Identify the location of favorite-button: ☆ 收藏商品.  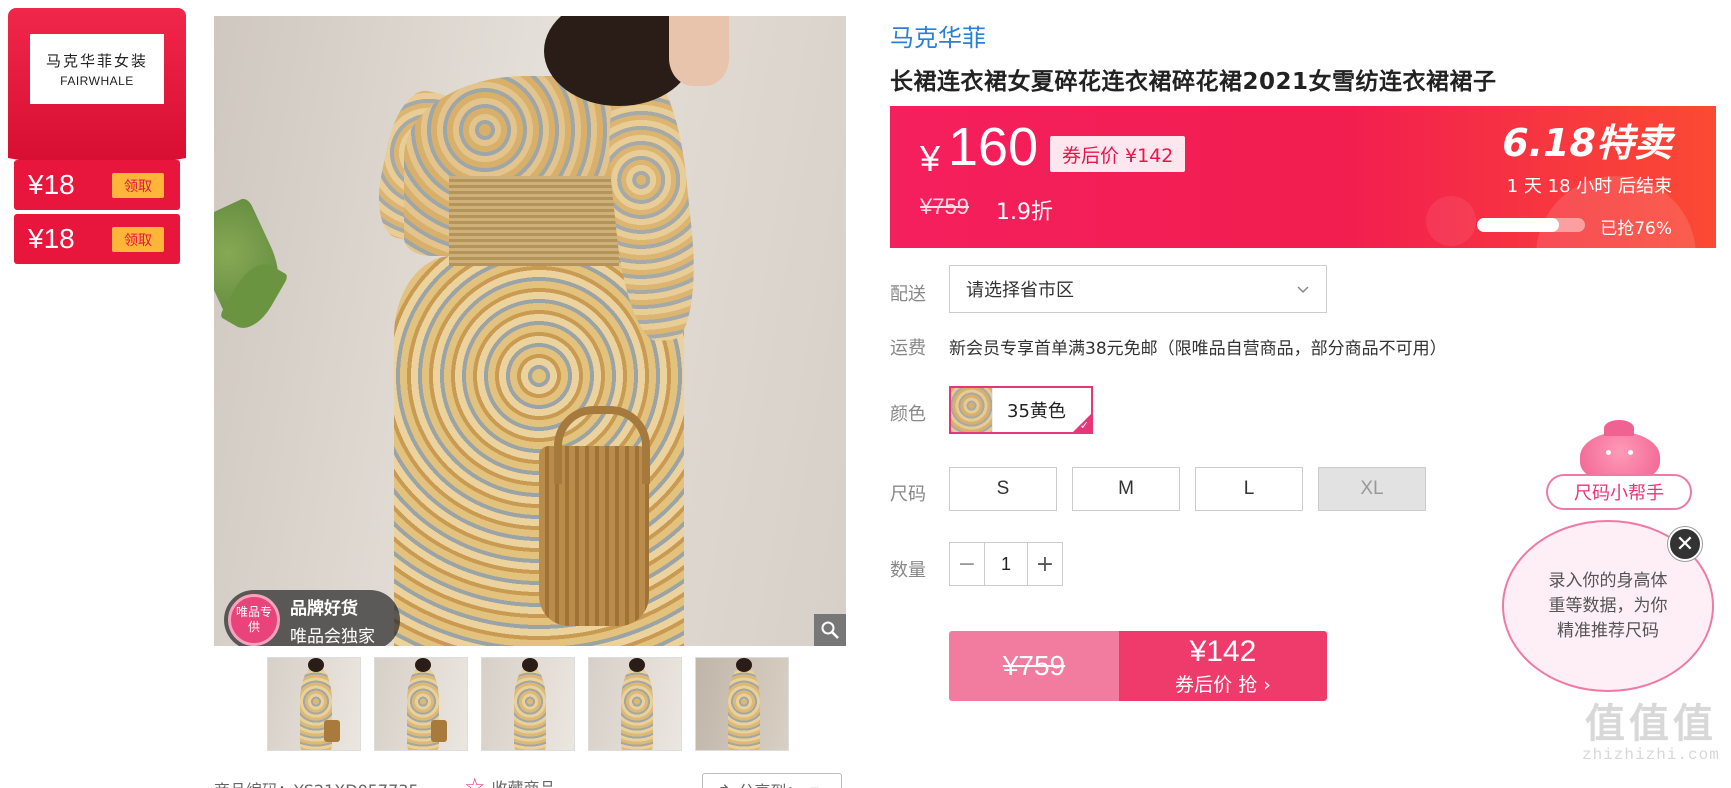
(510, 780).